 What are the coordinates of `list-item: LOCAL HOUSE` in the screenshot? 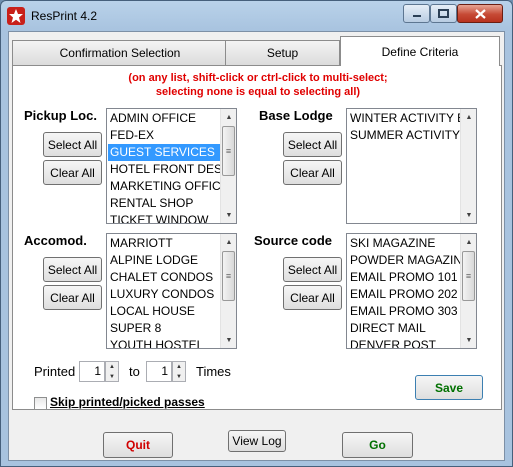 It's located at (164, 311).